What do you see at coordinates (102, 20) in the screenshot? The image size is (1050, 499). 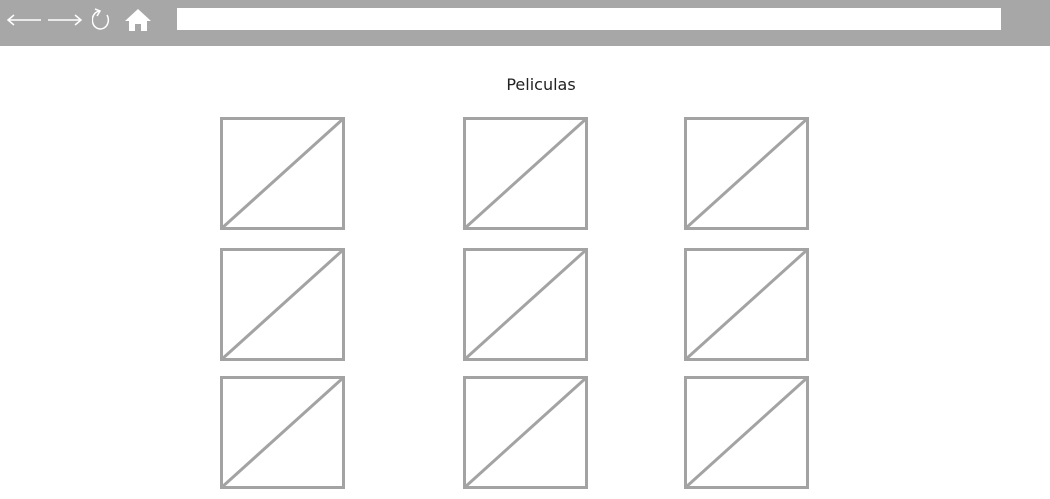 I see `refresh-icon` at bounding box center [102, 20].